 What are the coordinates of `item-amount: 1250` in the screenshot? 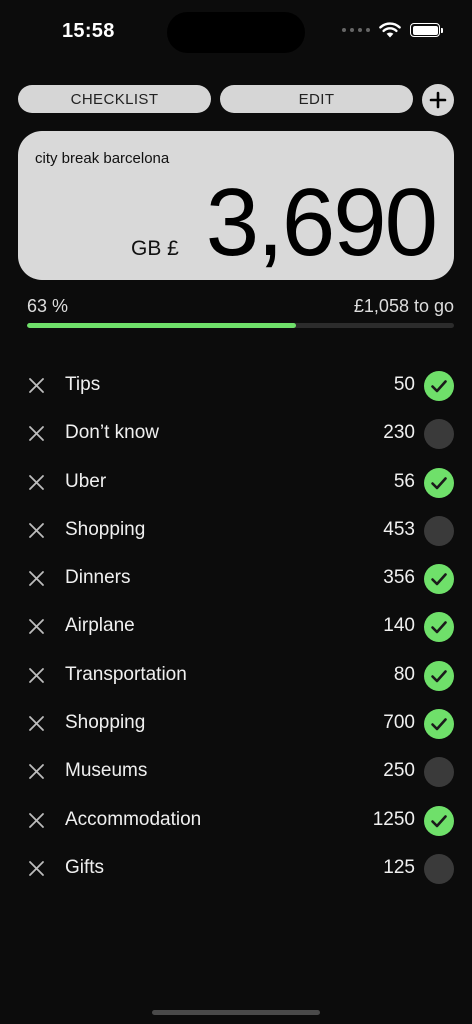 It's located at (393, 819).